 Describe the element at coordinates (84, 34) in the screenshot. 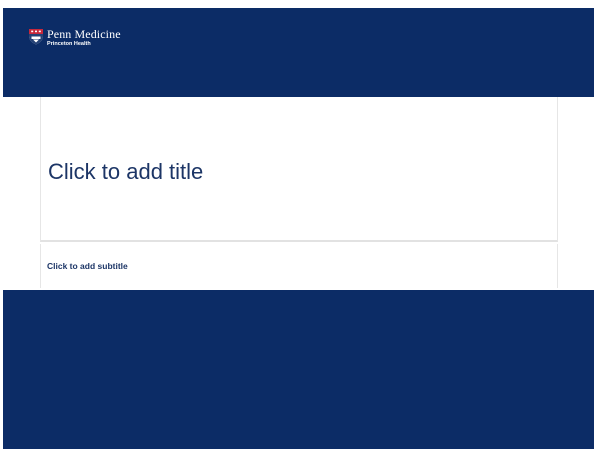

I see `brand-name: Penn Medicine` at that location.